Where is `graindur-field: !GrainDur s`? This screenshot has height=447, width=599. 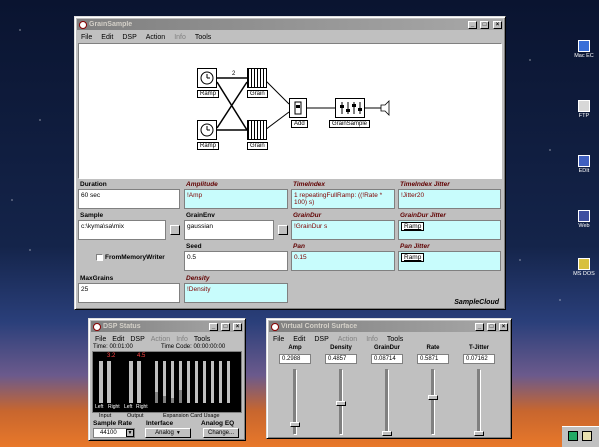 graindur-field: !GrainDur s is located at coordinates (343, 230).